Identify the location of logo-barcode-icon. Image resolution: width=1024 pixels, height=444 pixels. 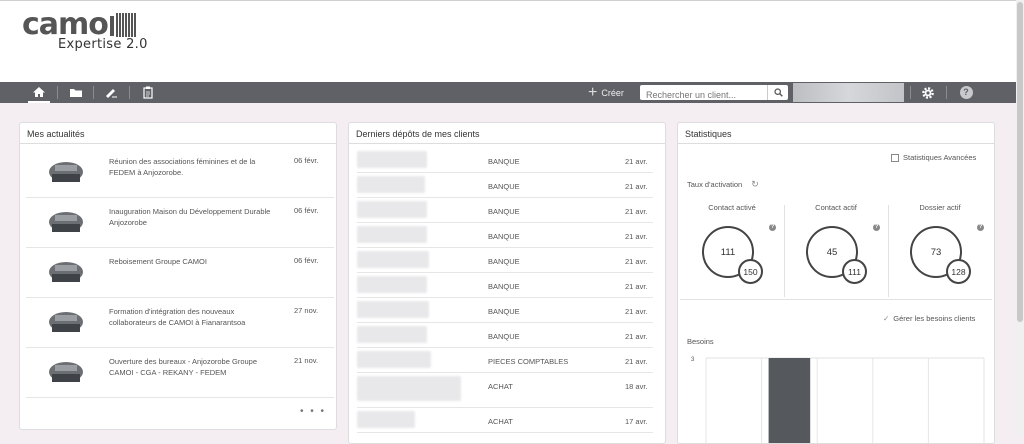
(126, 25).